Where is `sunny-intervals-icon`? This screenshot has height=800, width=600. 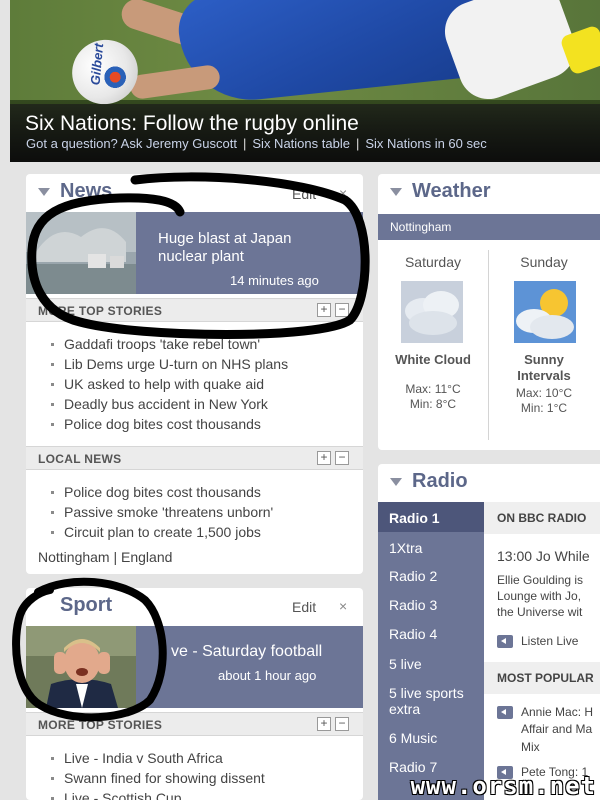
sunny-intervals-icon is located at coordinates (545, 312).